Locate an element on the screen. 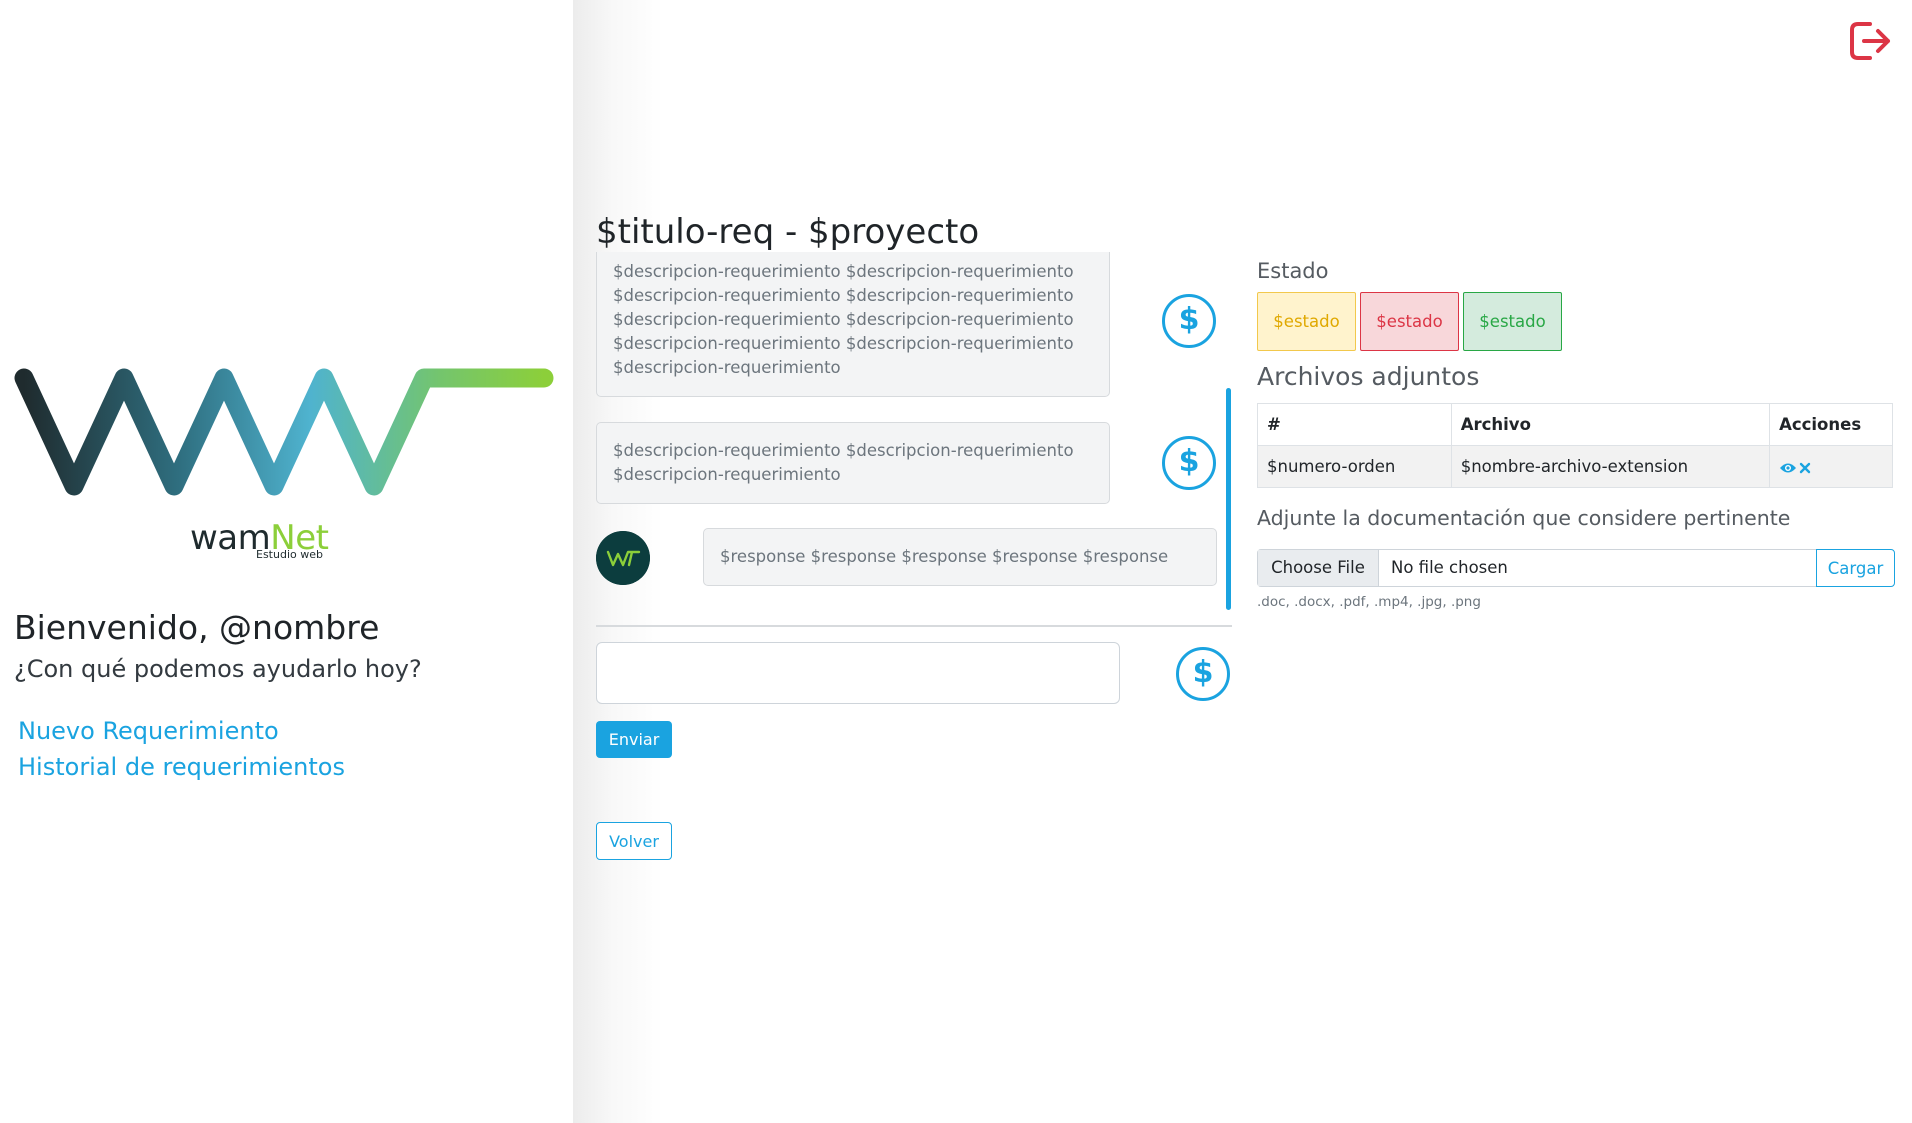  send-button: Enviar is located at coordinates (634, 739).